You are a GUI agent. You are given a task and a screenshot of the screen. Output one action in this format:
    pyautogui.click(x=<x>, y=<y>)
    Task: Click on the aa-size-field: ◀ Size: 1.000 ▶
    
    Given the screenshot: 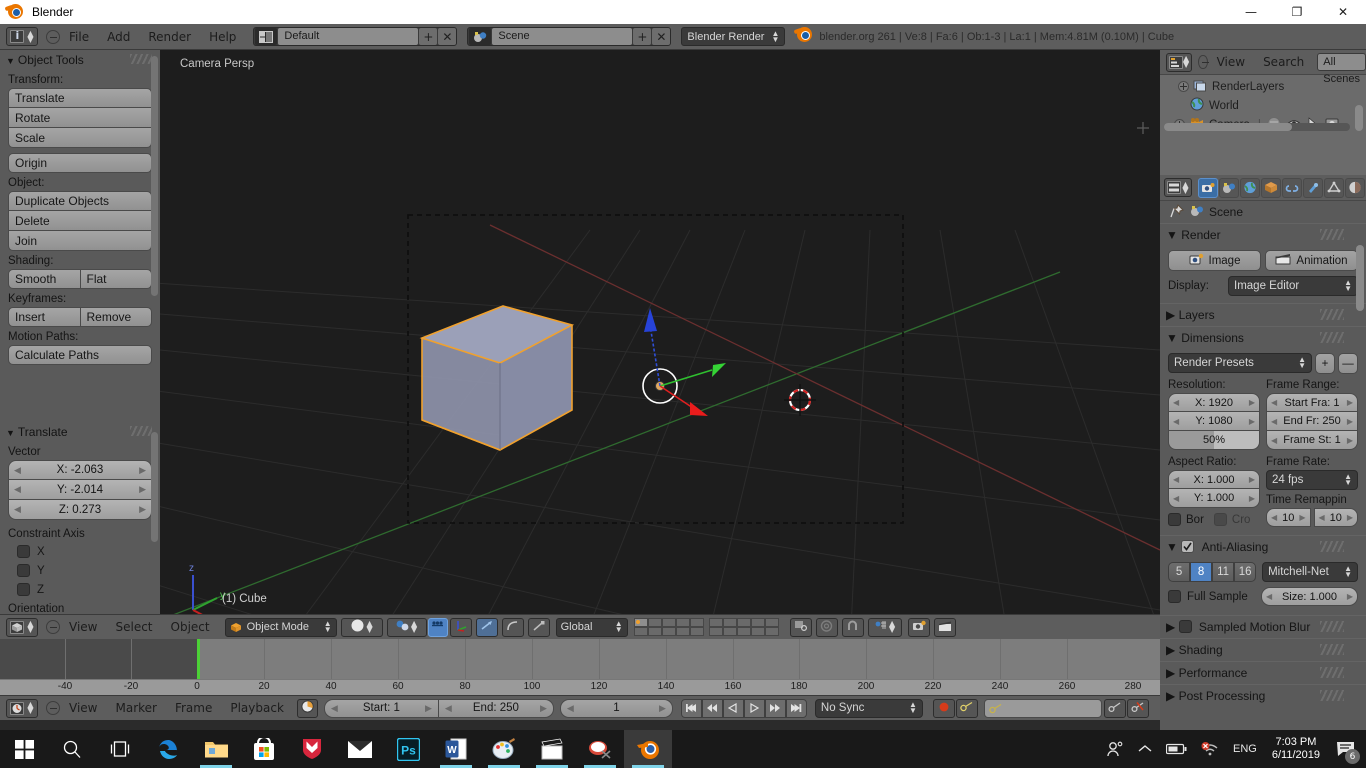 What is the action you would take?
    pyautogui.click(x=1309, y=596)
    